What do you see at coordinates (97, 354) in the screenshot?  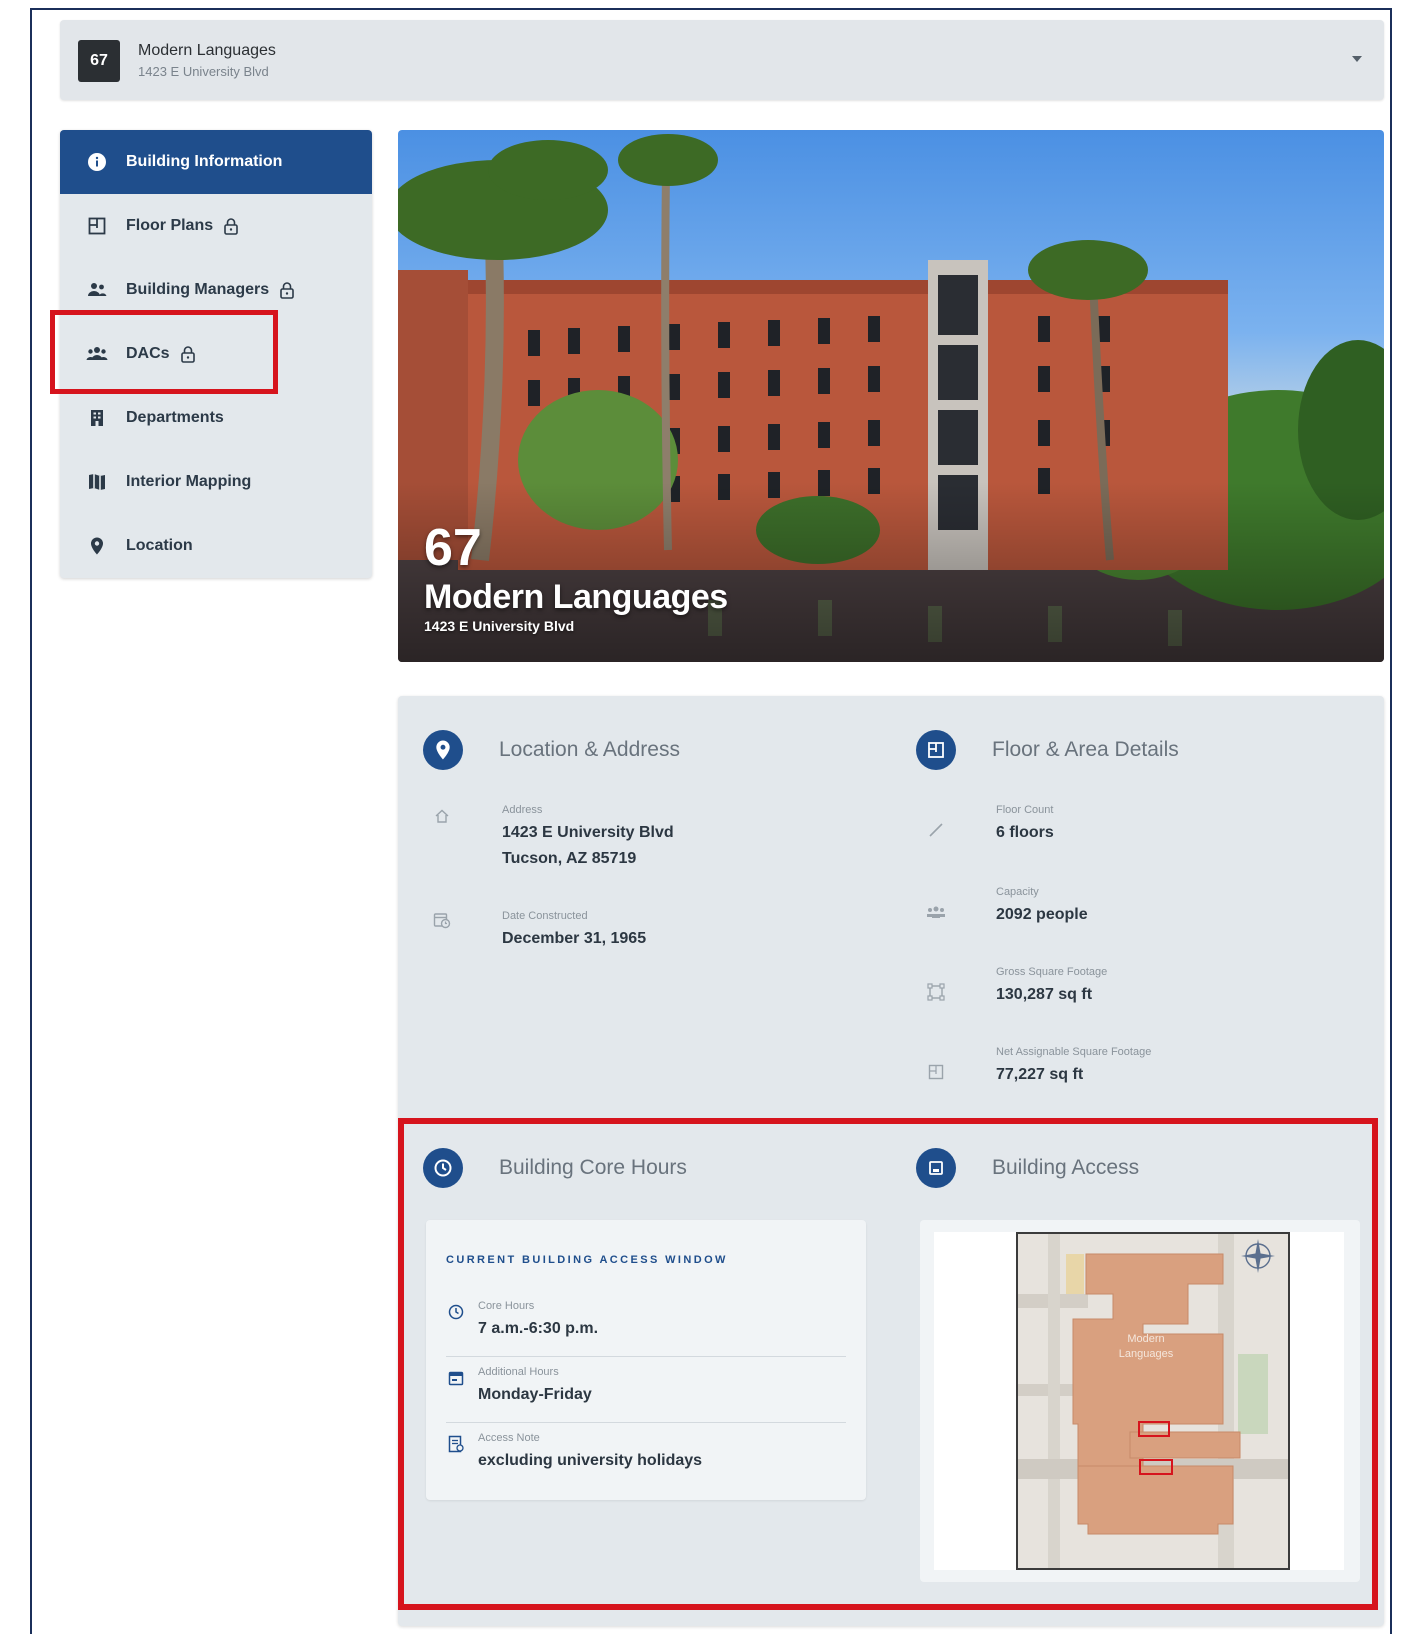 I see `group-icon` at bounding box center [97, 354].